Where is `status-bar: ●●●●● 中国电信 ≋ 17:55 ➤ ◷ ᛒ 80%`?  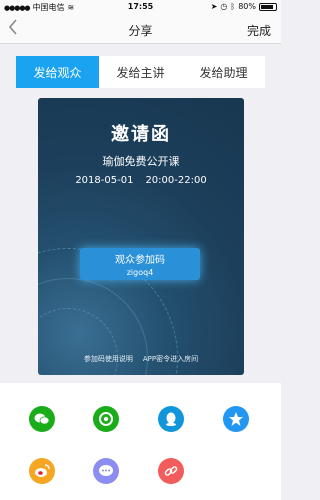 status-bar: ●●●●● 中国电信 ≋ 17:55 ➤ ◷ ᛒ 80% is located at coordinates (140, 7).